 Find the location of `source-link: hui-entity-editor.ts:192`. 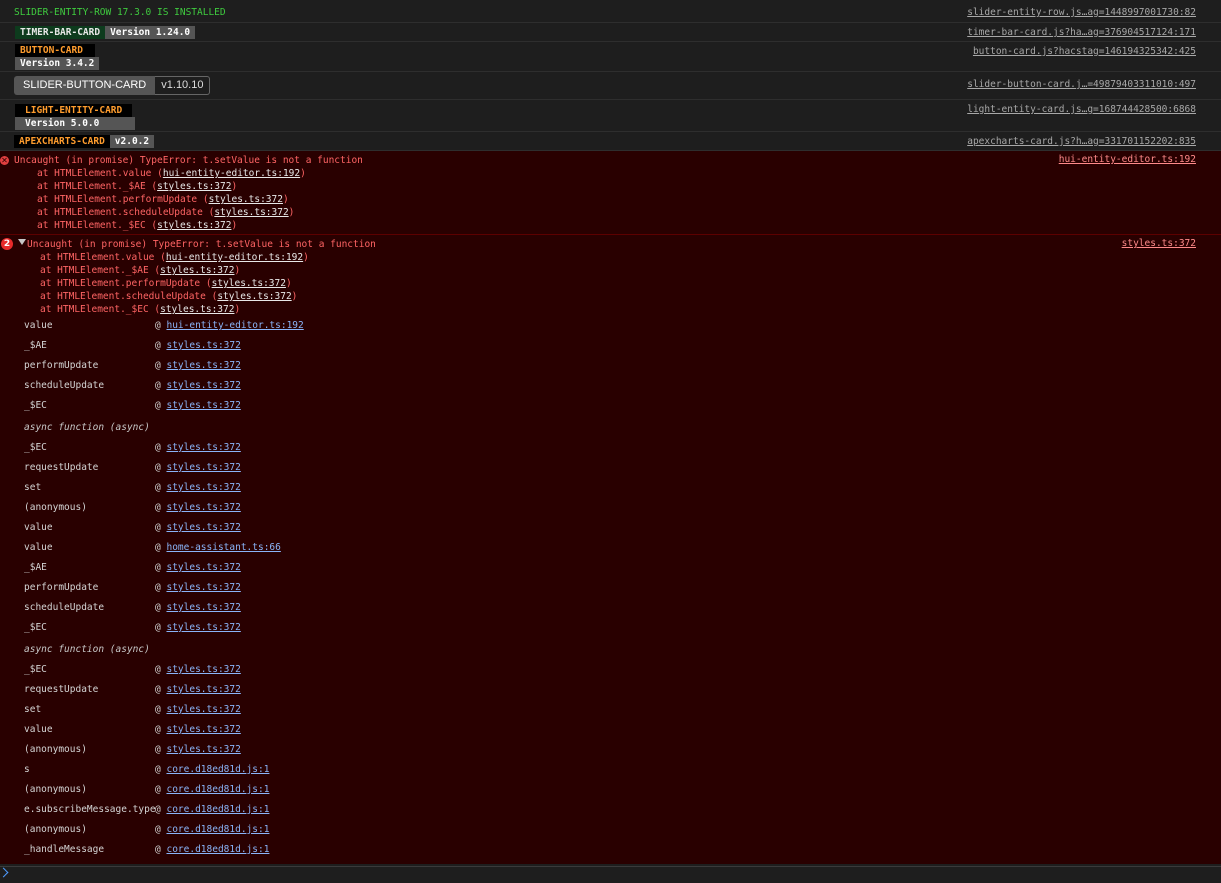

source-link: hui-entity-editor.ts:192 is located at coordinates (1127, 159).